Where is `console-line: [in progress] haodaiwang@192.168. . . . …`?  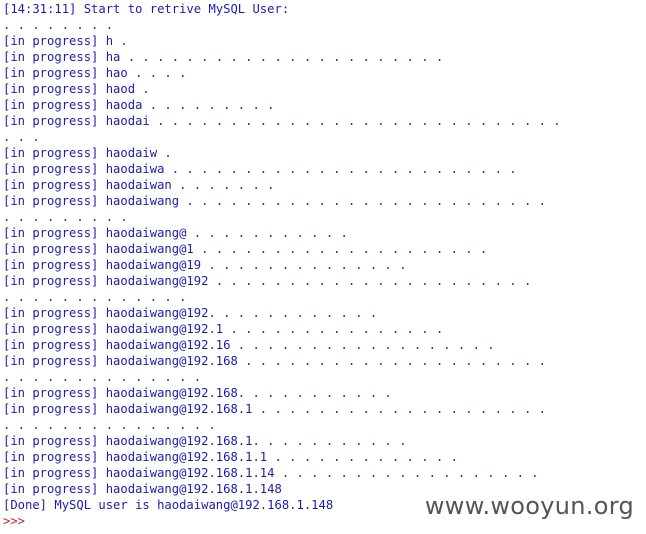
console-line: [in progress] haodaiwang@192.168. . . . … is located at coordinates (197, 393).